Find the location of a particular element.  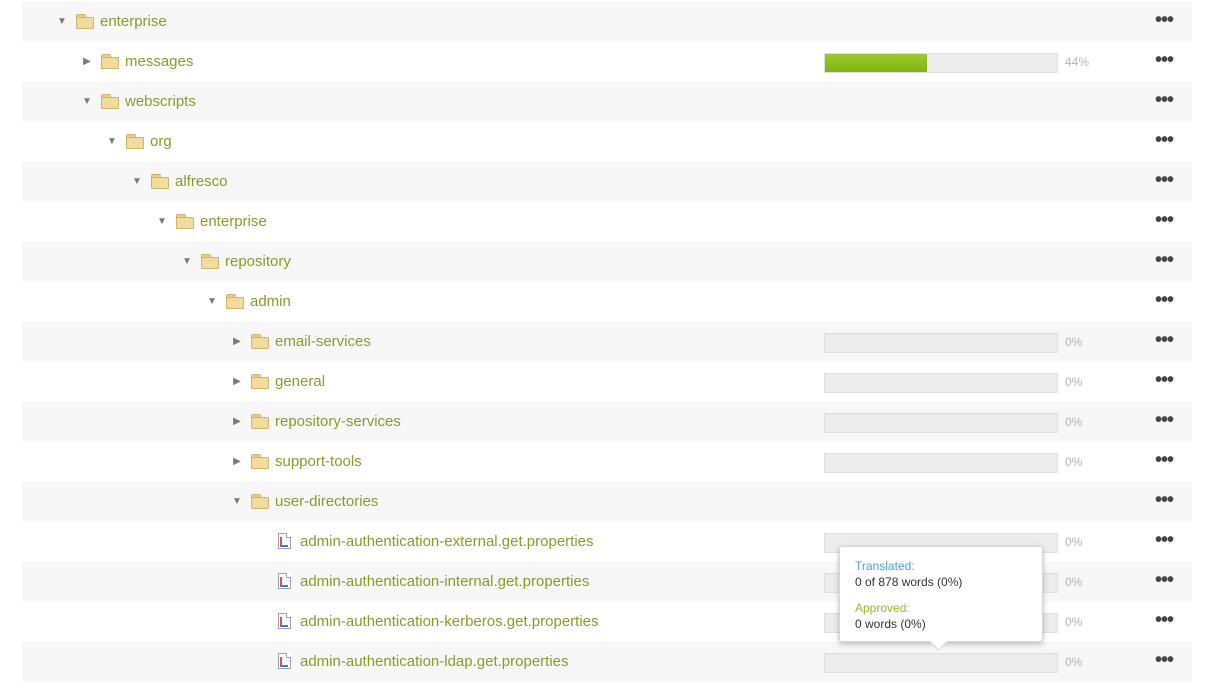

file-label: admin-authentication-ldap.get.properties is located at coordinates (434, 662).